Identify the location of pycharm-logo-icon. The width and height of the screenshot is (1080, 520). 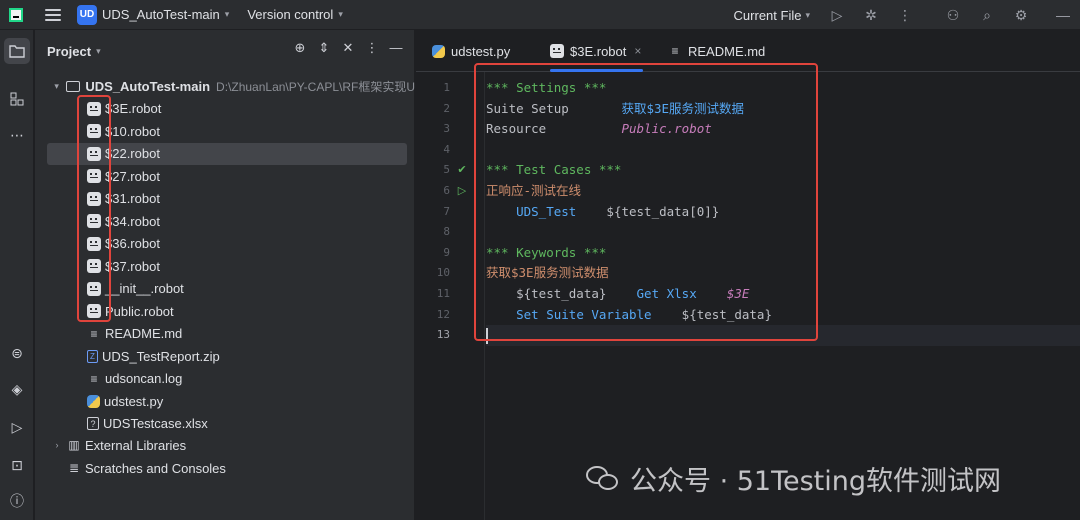
(16, 14).